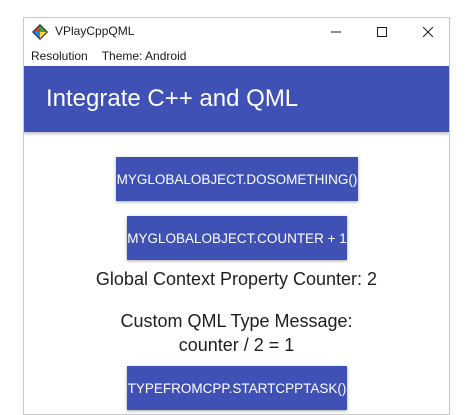  What do you see at coordinates (95, 31) in the screenshot?
I see `window-title: VPlayCppQML` at bounding box center [95, 31].